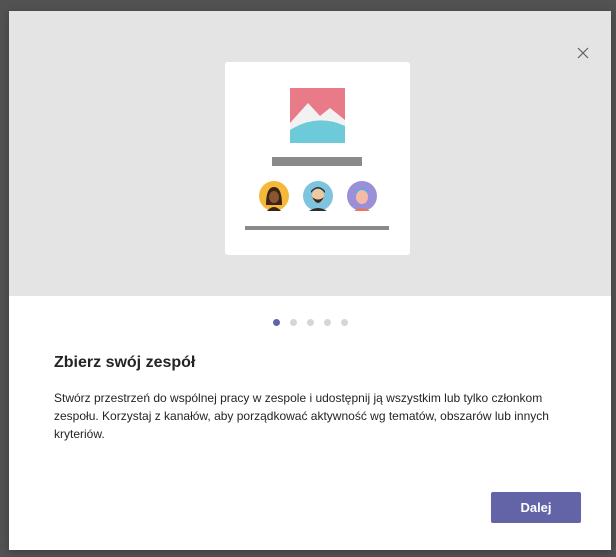  I want to click on page-indicator, so click(310, 322).